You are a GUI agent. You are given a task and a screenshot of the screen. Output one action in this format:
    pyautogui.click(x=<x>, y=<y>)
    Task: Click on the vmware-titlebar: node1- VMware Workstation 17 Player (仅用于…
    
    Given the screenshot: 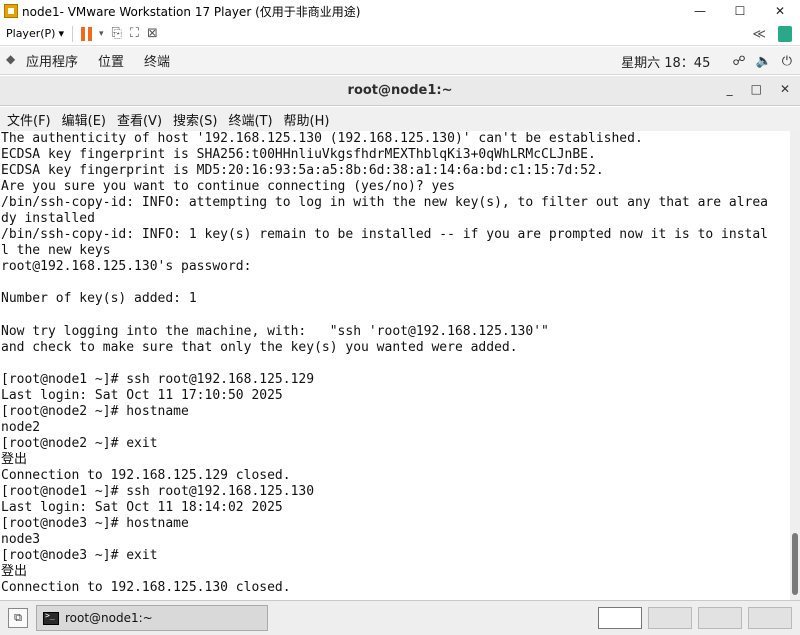 What is the action you would take?
    pyautogui.click(x=400, y=11)
    